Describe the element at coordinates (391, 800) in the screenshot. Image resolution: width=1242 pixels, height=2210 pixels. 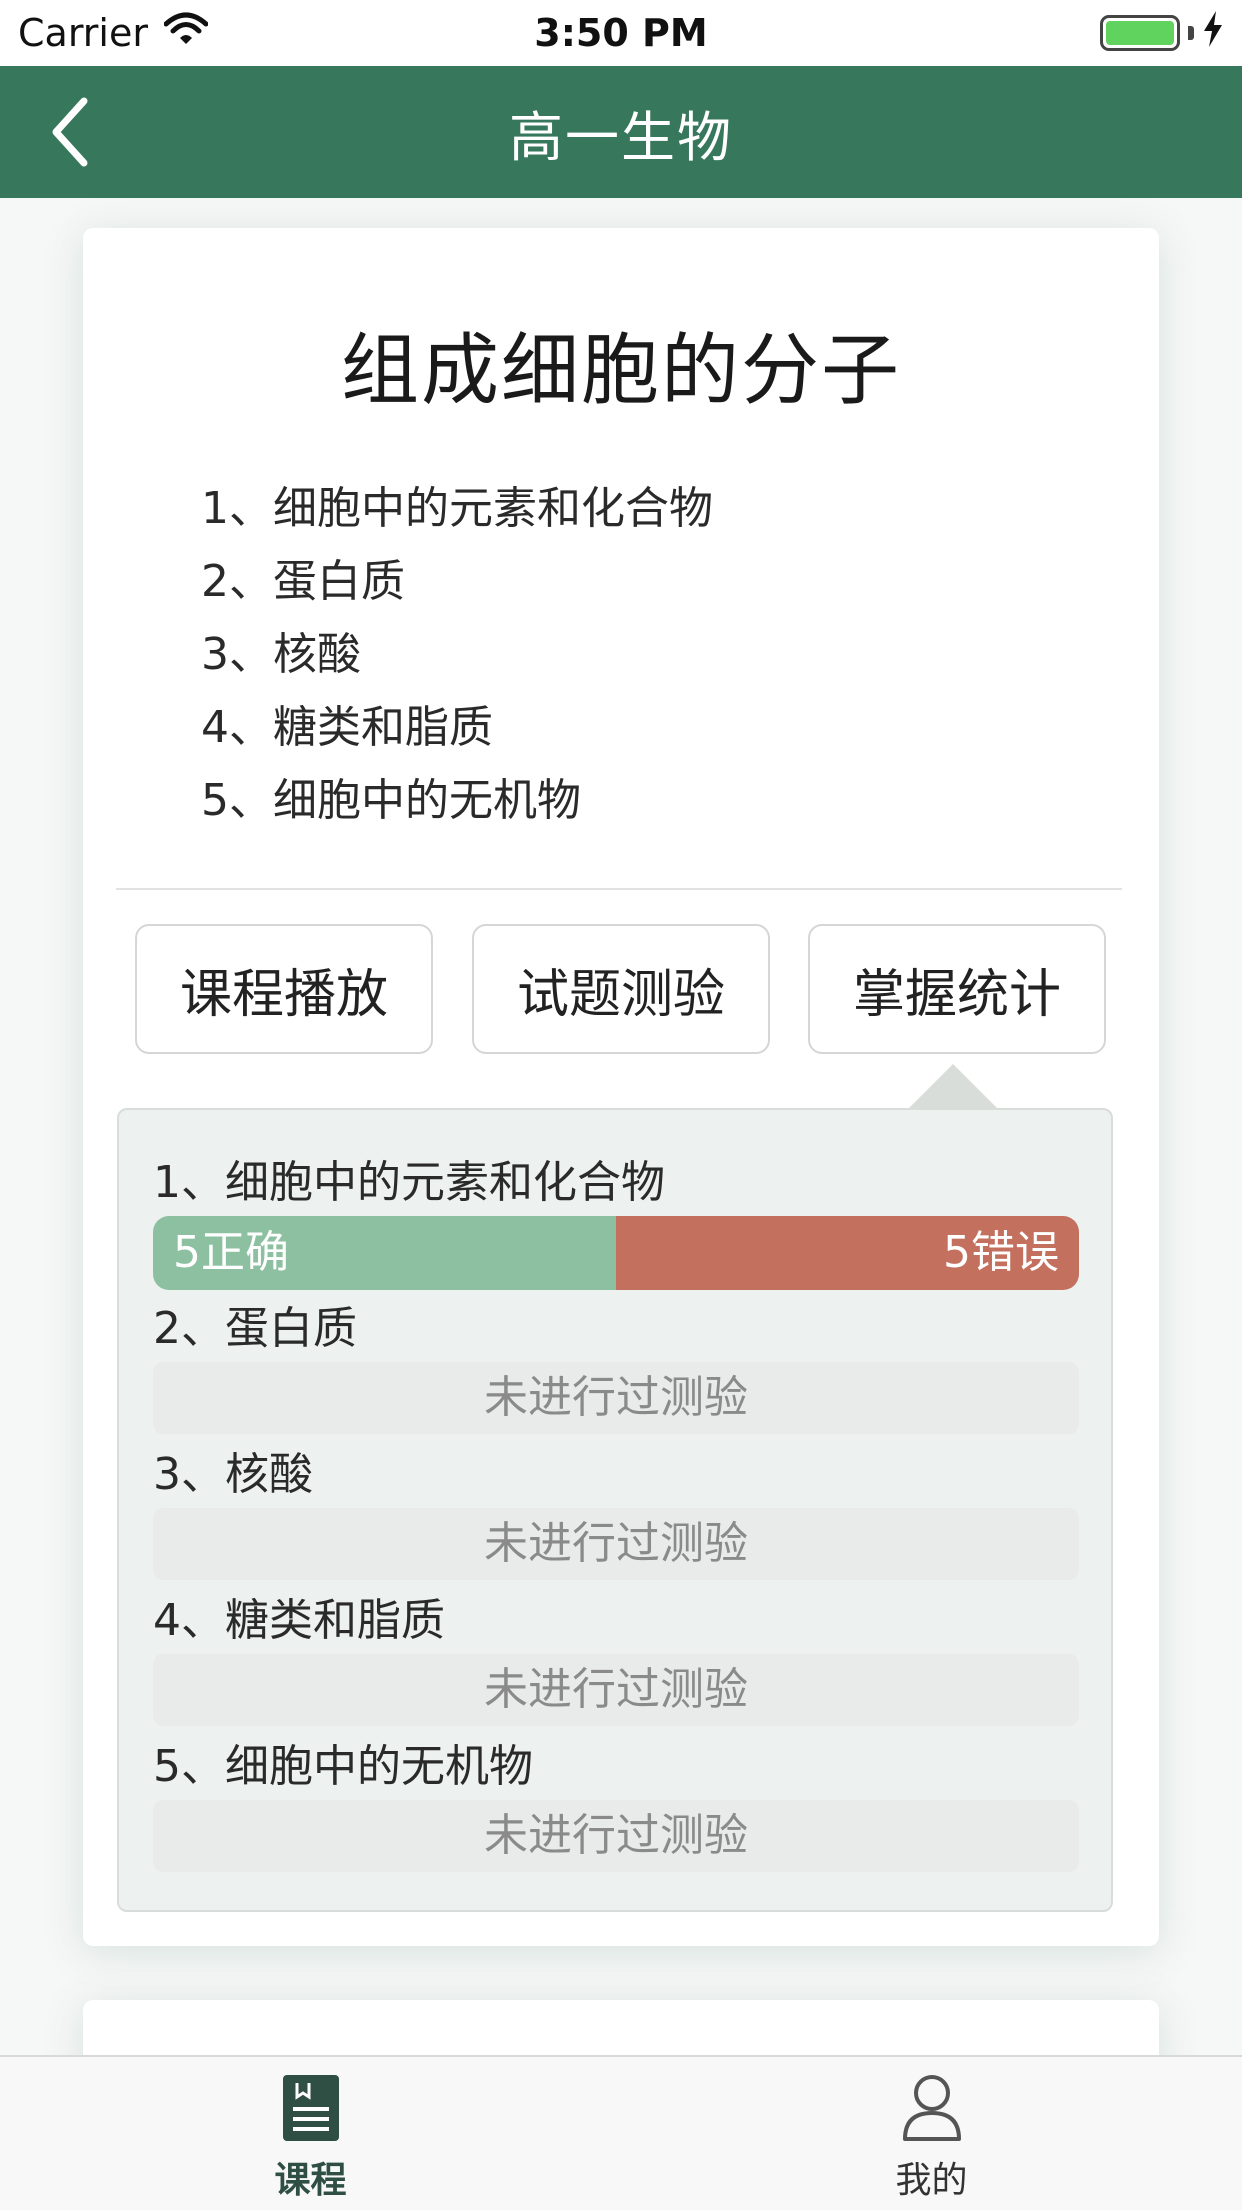
I see `topic-item: 5、细胞中的无机物` at that location.